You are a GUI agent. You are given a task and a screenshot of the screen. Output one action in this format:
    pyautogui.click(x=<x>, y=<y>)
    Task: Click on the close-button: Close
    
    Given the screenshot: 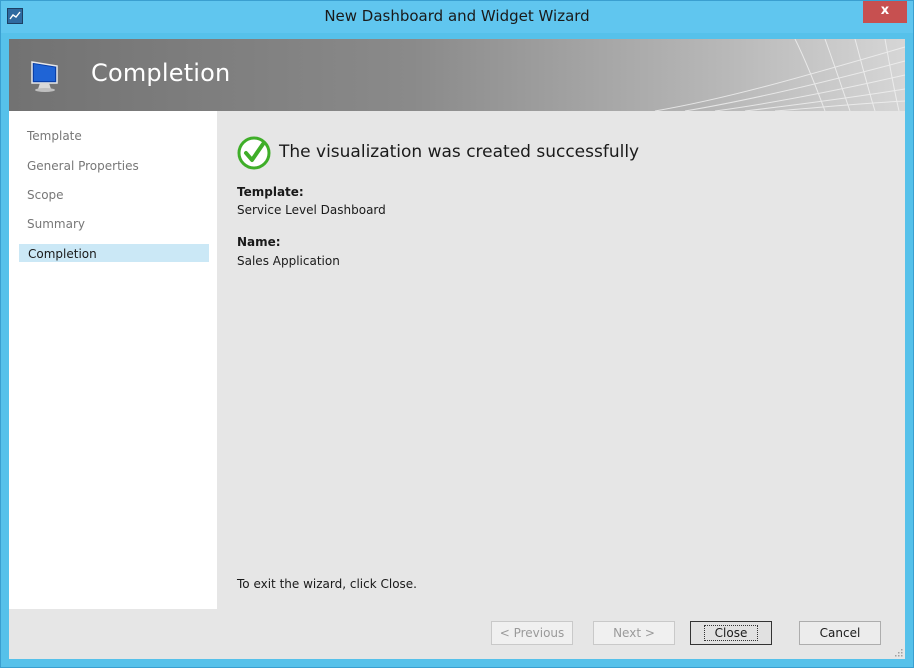 What is the action you would take?
    pyautogui.click(x=731, y=633)
    